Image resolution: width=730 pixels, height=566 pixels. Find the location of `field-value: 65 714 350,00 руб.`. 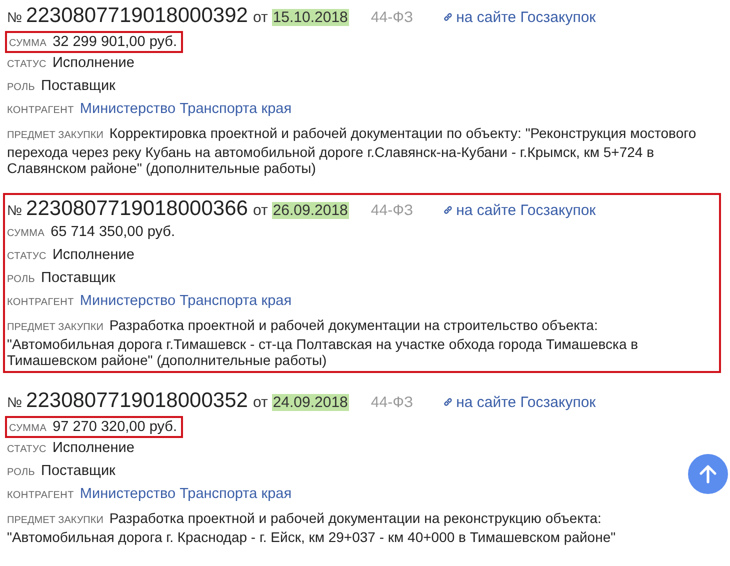

field-value: 65 714 350,00 руб. is located at coordinates (112, 232).